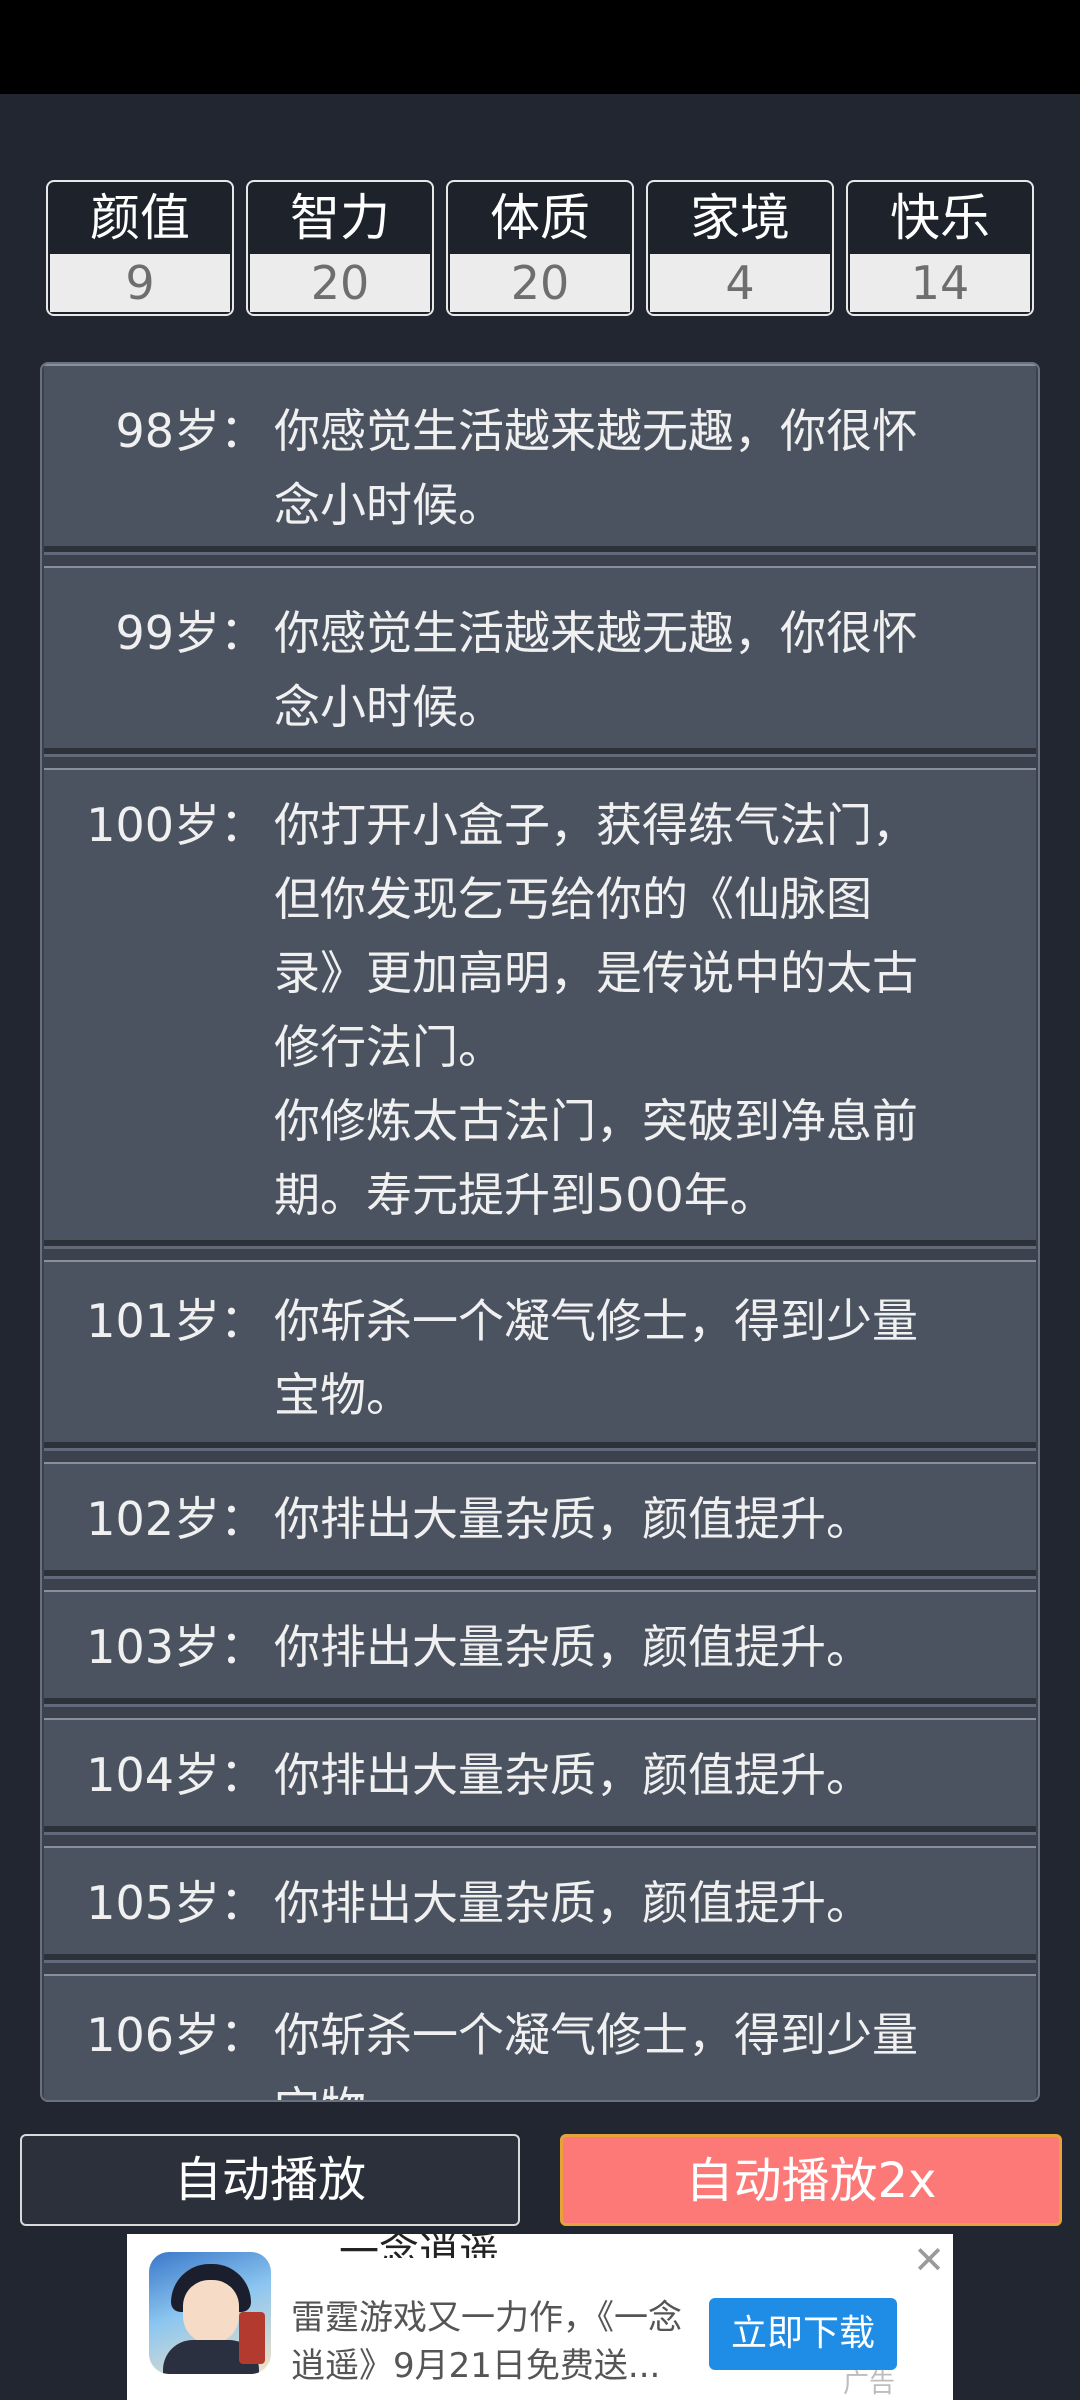 The image size is (1080, 2400). Describe the element at coordinates (540, 218) in the screenshot. I see `stat-label: 体质` at that location.